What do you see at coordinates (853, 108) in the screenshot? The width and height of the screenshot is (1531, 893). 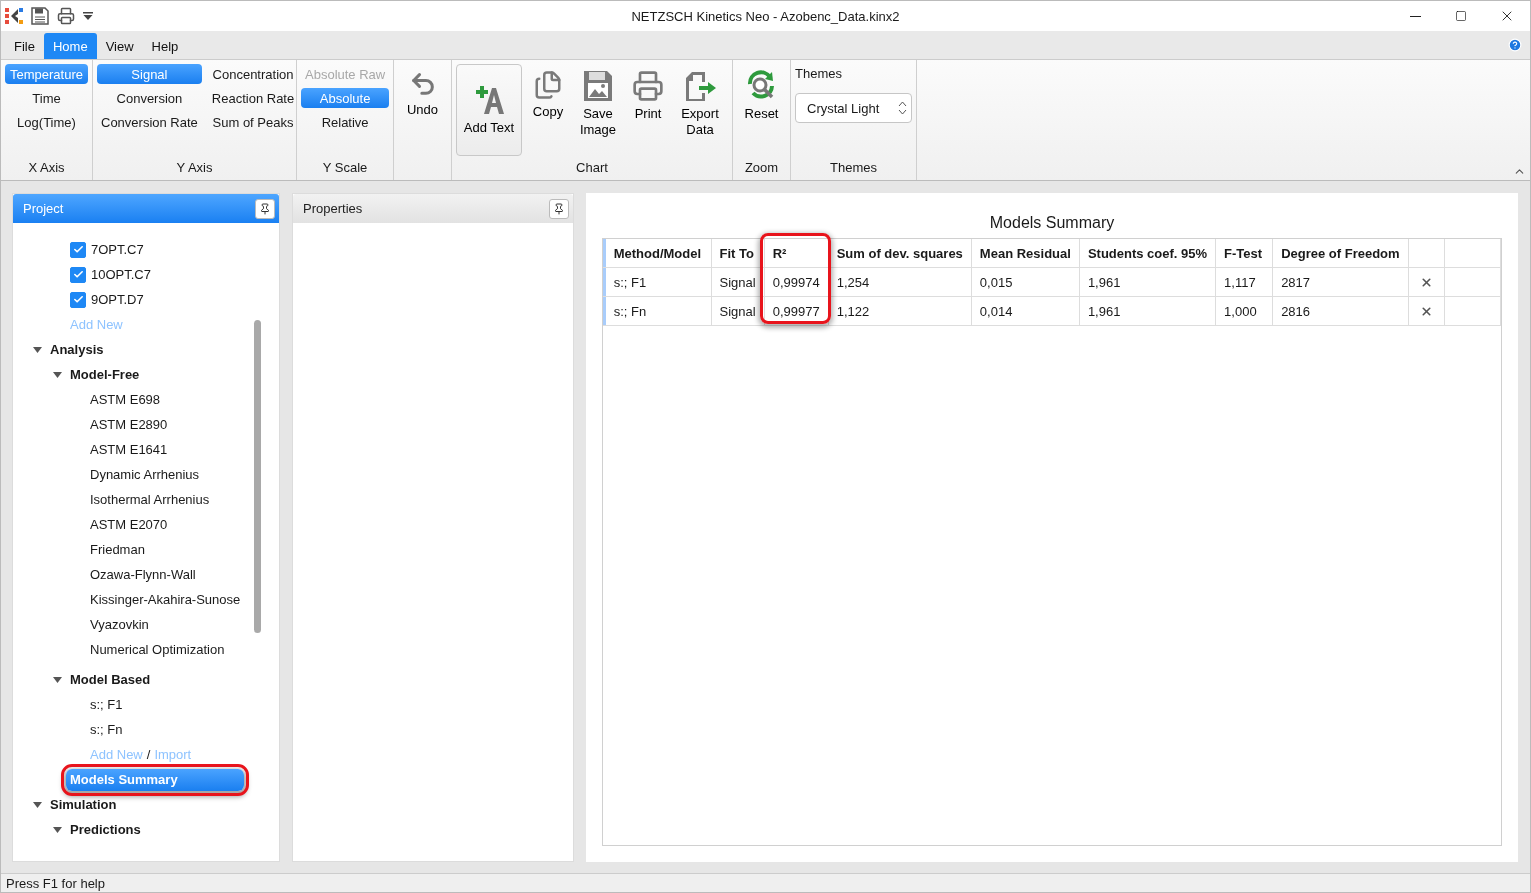 I see `theme-select: Crystal Light` at bounding box center [853, 108].